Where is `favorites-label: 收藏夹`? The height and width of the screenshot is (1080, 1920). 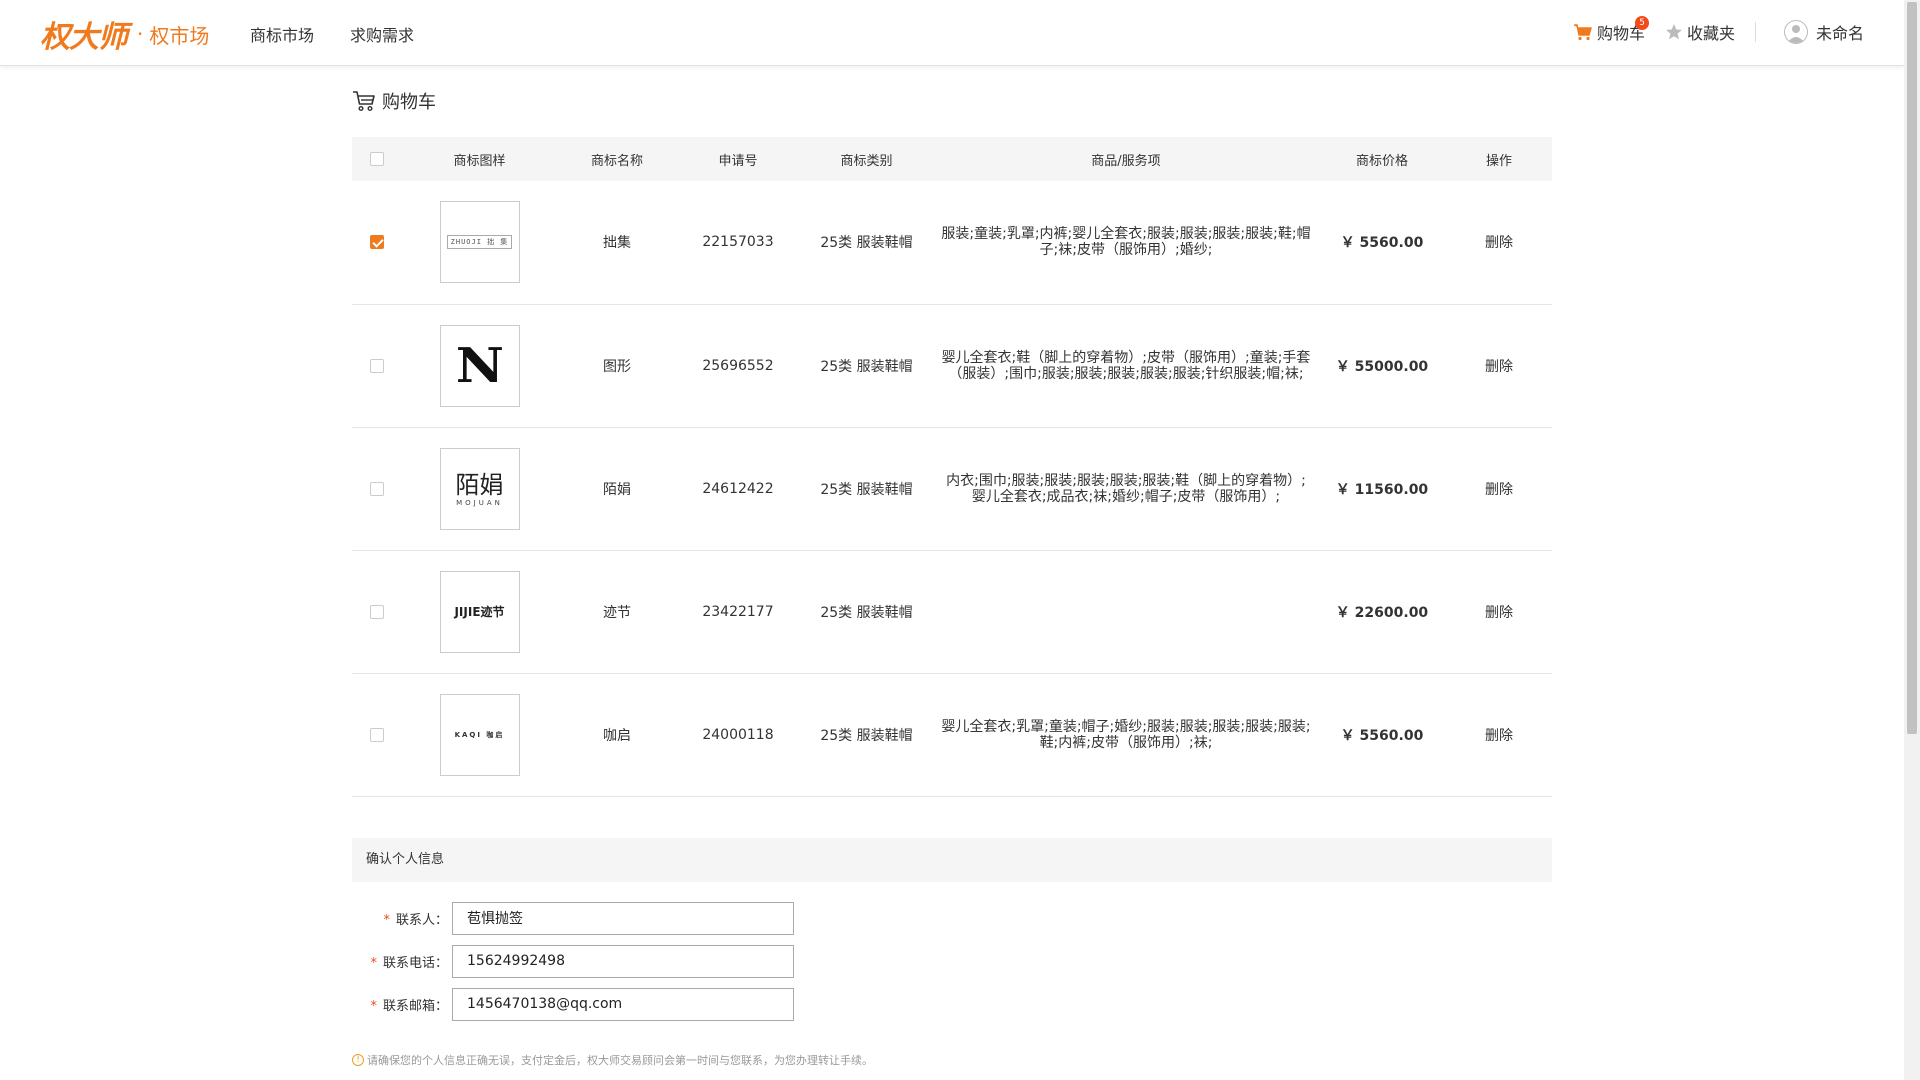 favorites-label: 收藏夹 is located at coordinates (1710, 33).